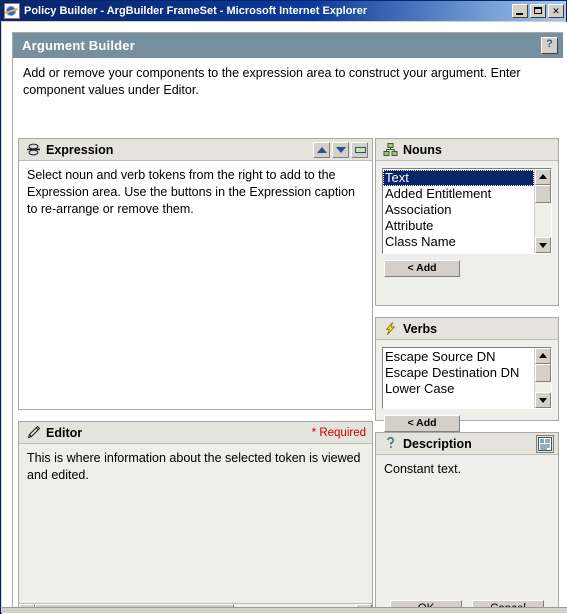 The width and height of the screenshot is (567, 614). What do you see at coordinates (458, 357) in the screenshot?
I see `list-item: Escape Source DN` at bounding box center [458, 357].